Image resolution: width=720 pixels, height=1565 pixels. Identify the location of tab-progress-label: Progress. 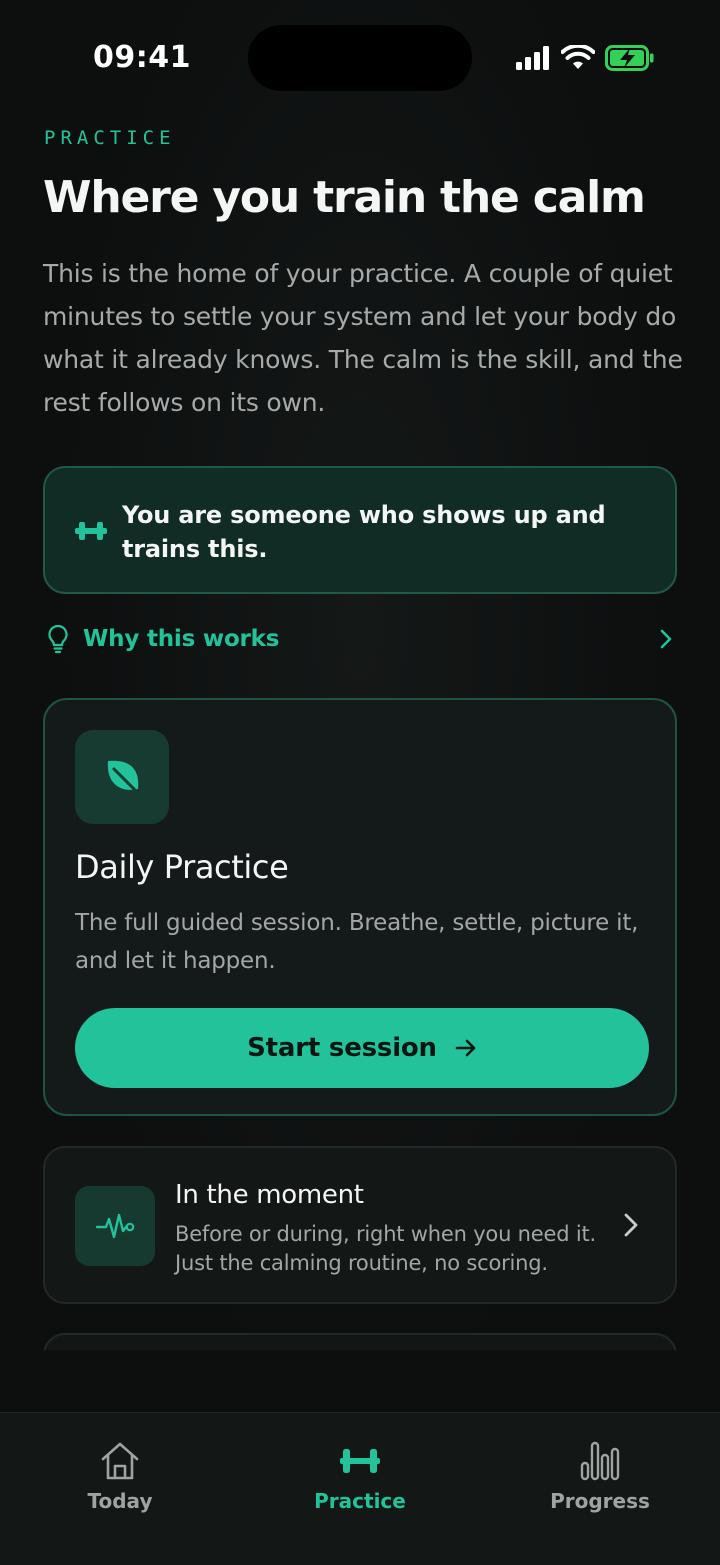
(600, 1501).